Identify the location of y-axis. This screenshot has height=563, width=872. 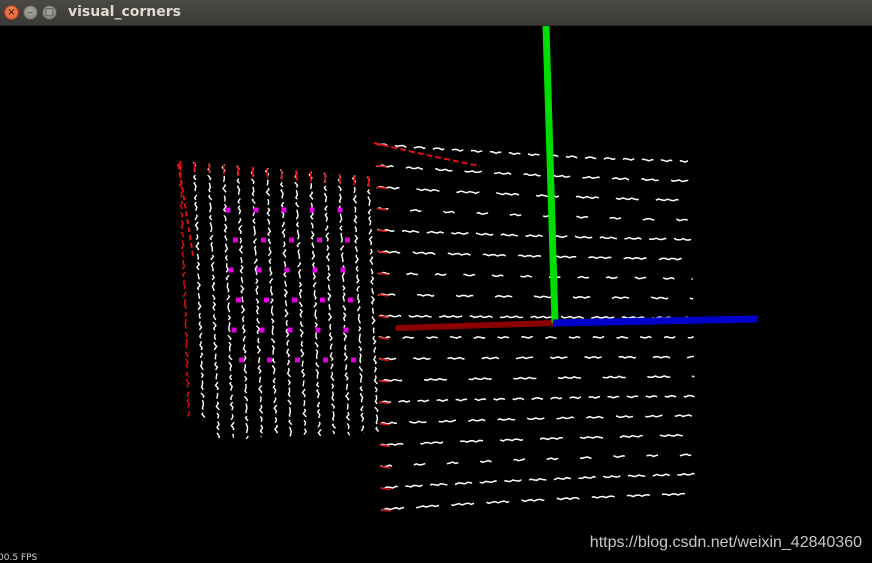
(550, 175).